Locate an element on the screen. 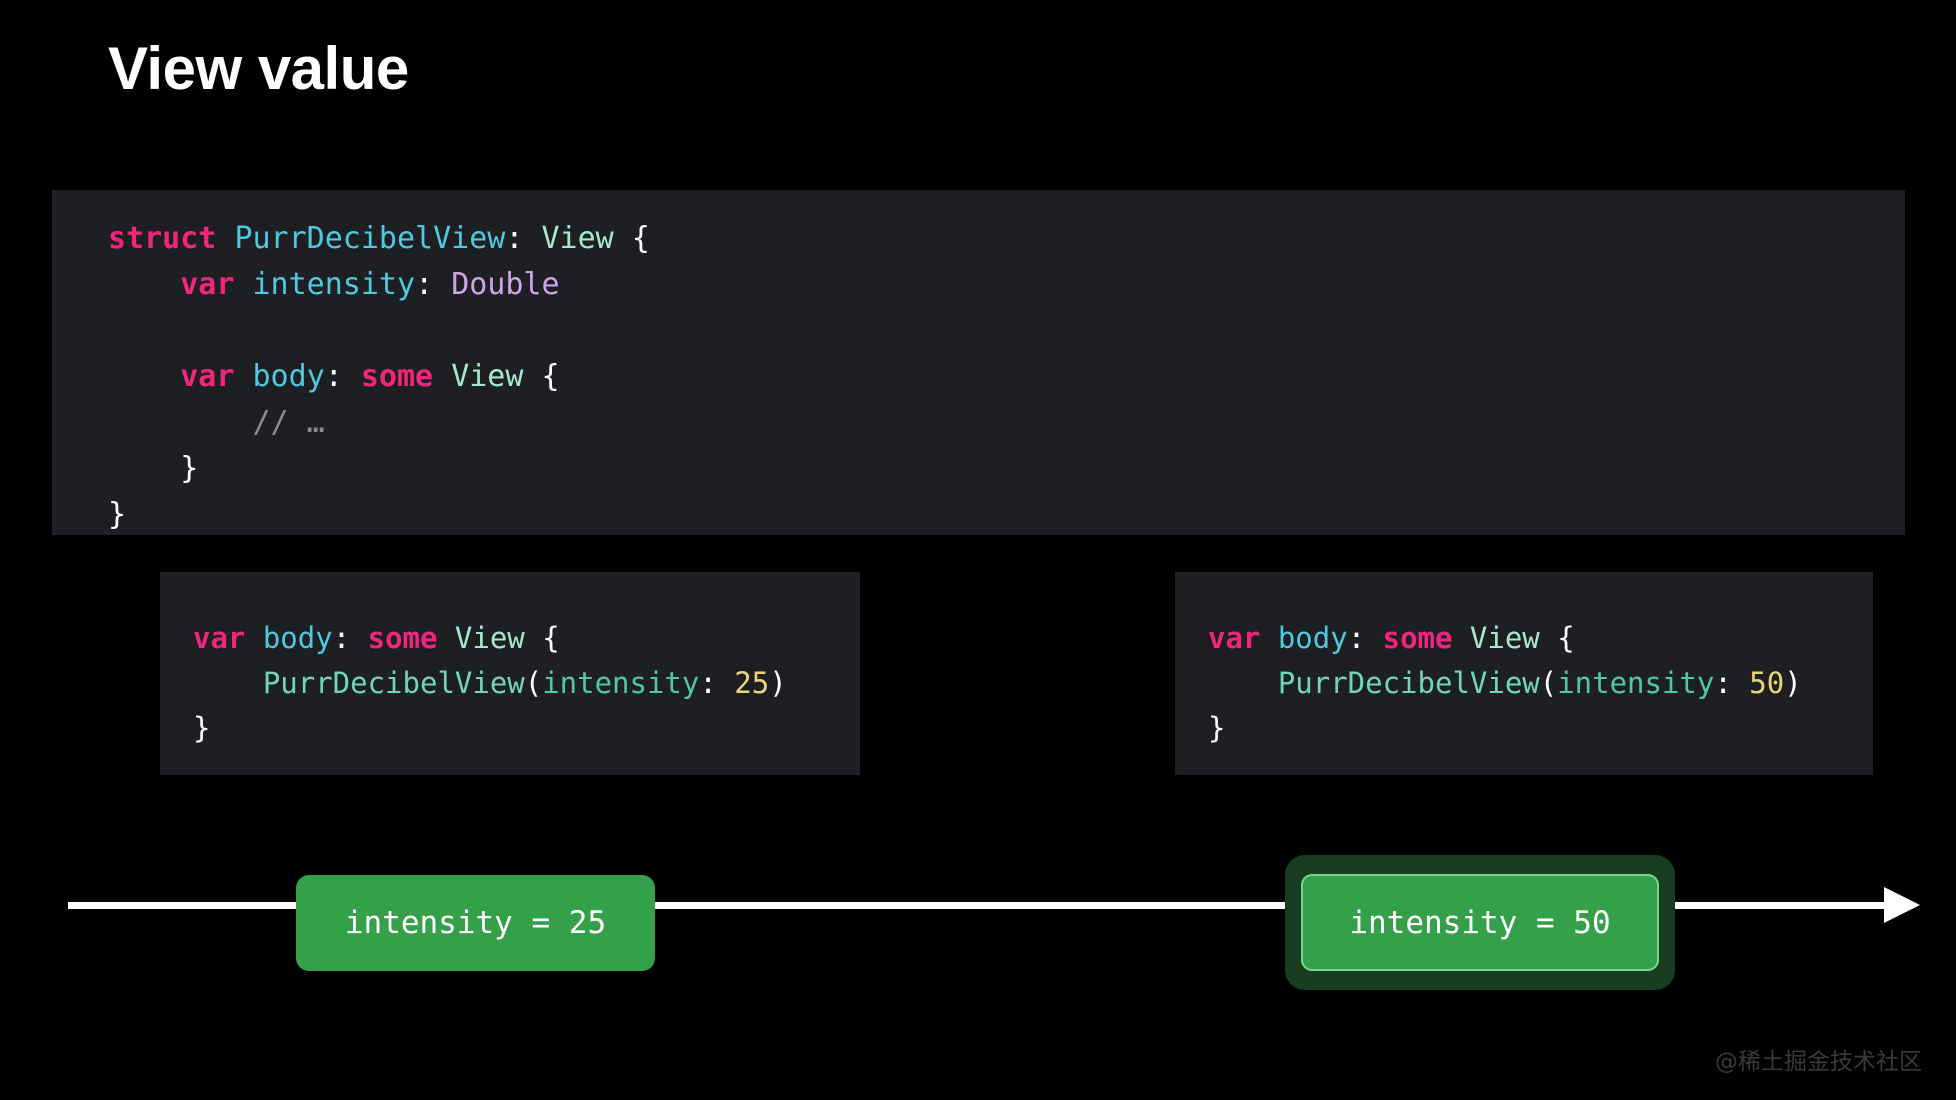 The image size is (1956, 1100). timeline-pill-intensity-50: intensity = 50 is located at coordinates (1480, 922).